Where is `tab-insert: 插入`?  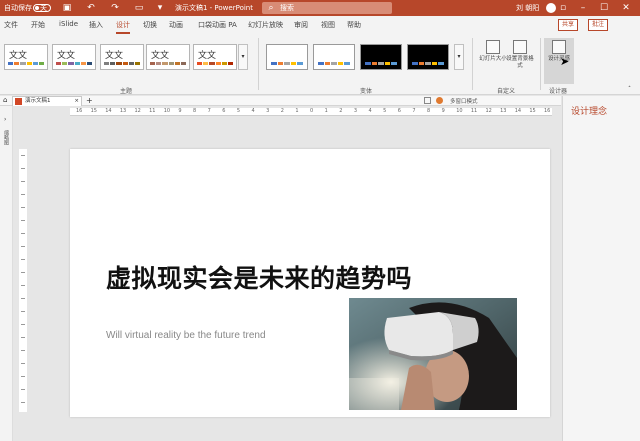
tab-insert: 插入 is located at coordinates (96, 25).